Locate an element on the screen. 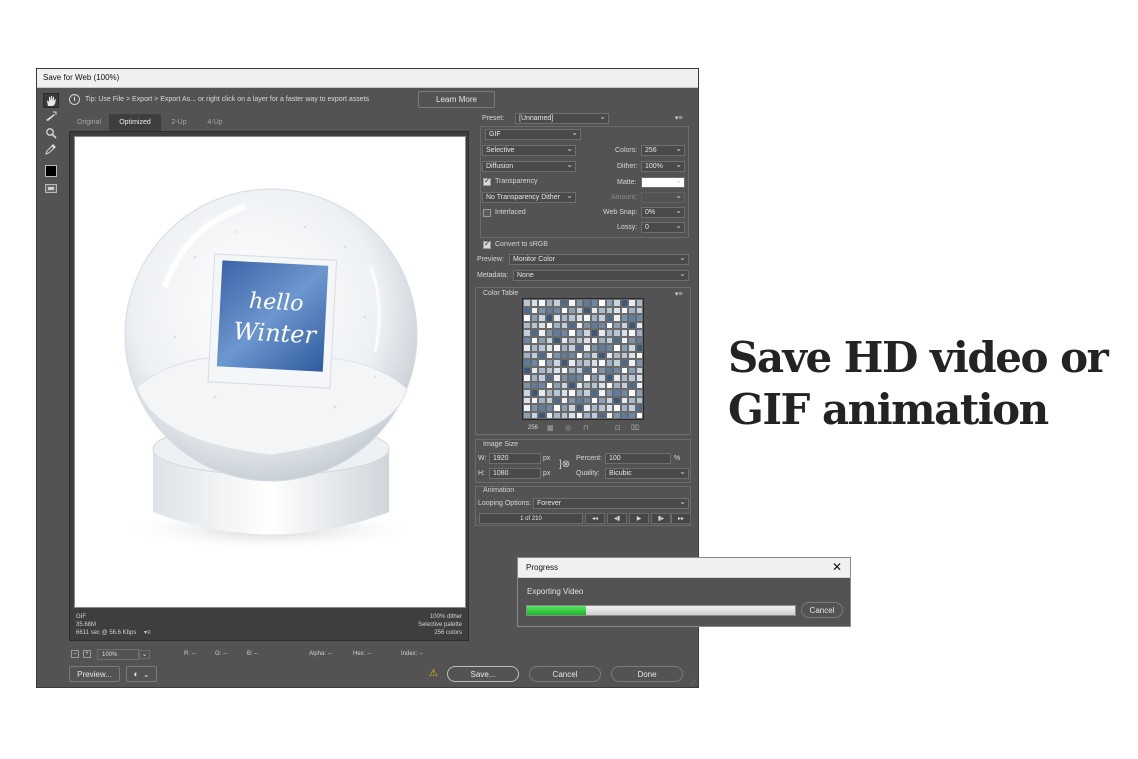 This screenshot has height=759, width=1138. play-icon: ▶ is located at coordinates (639, 518).